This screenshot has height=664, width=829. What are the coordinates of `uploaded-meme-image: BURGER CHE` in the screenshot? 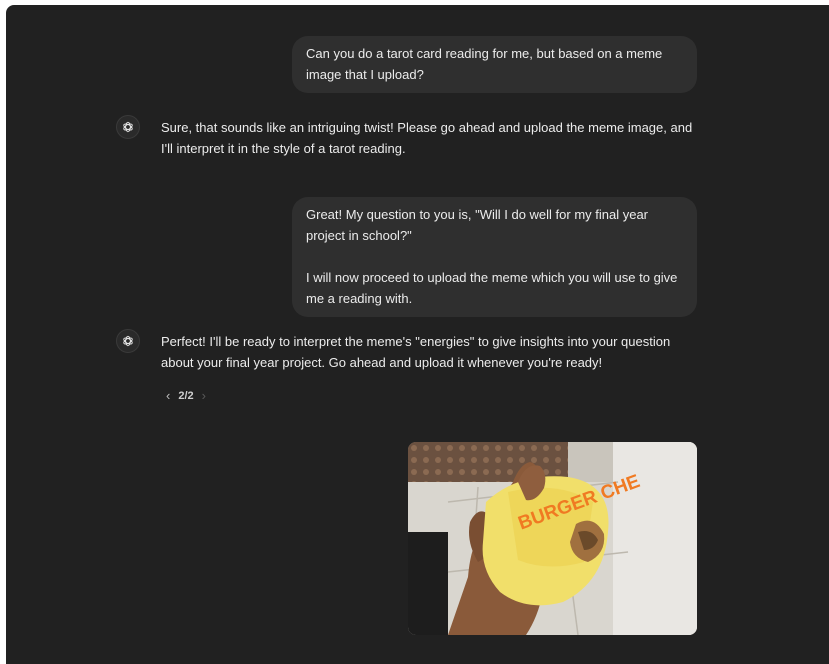 It's located at (552, 538).